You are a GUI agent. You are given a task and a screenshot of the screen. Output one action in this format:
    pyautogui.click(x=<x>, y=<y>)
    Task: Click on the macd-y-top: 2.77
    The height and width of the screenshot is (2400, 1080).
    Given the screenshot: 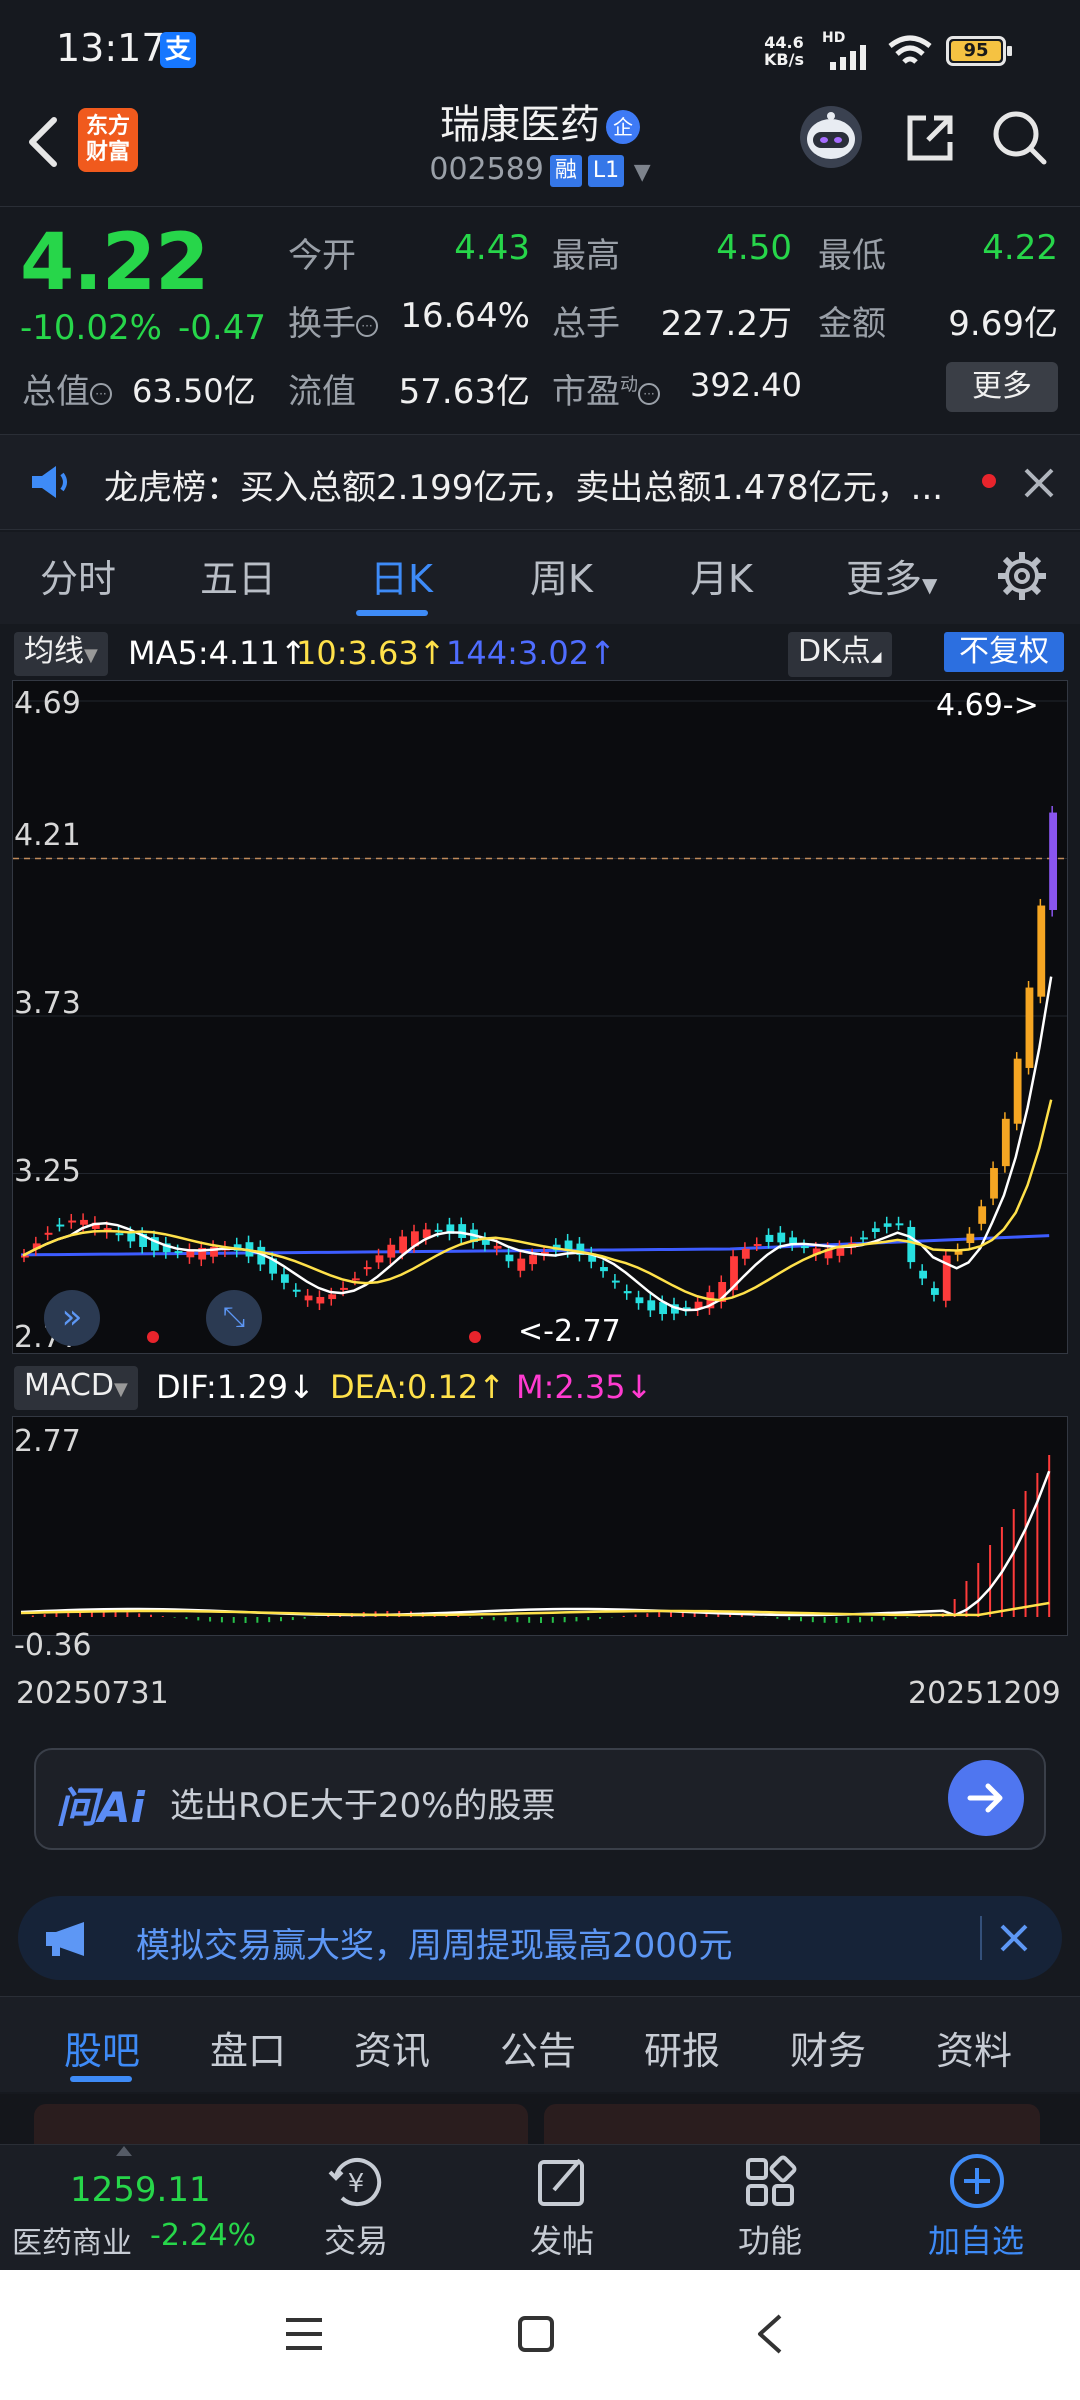 What is the action you would take?
    pyautogui.click(x=47, y=1441)
    